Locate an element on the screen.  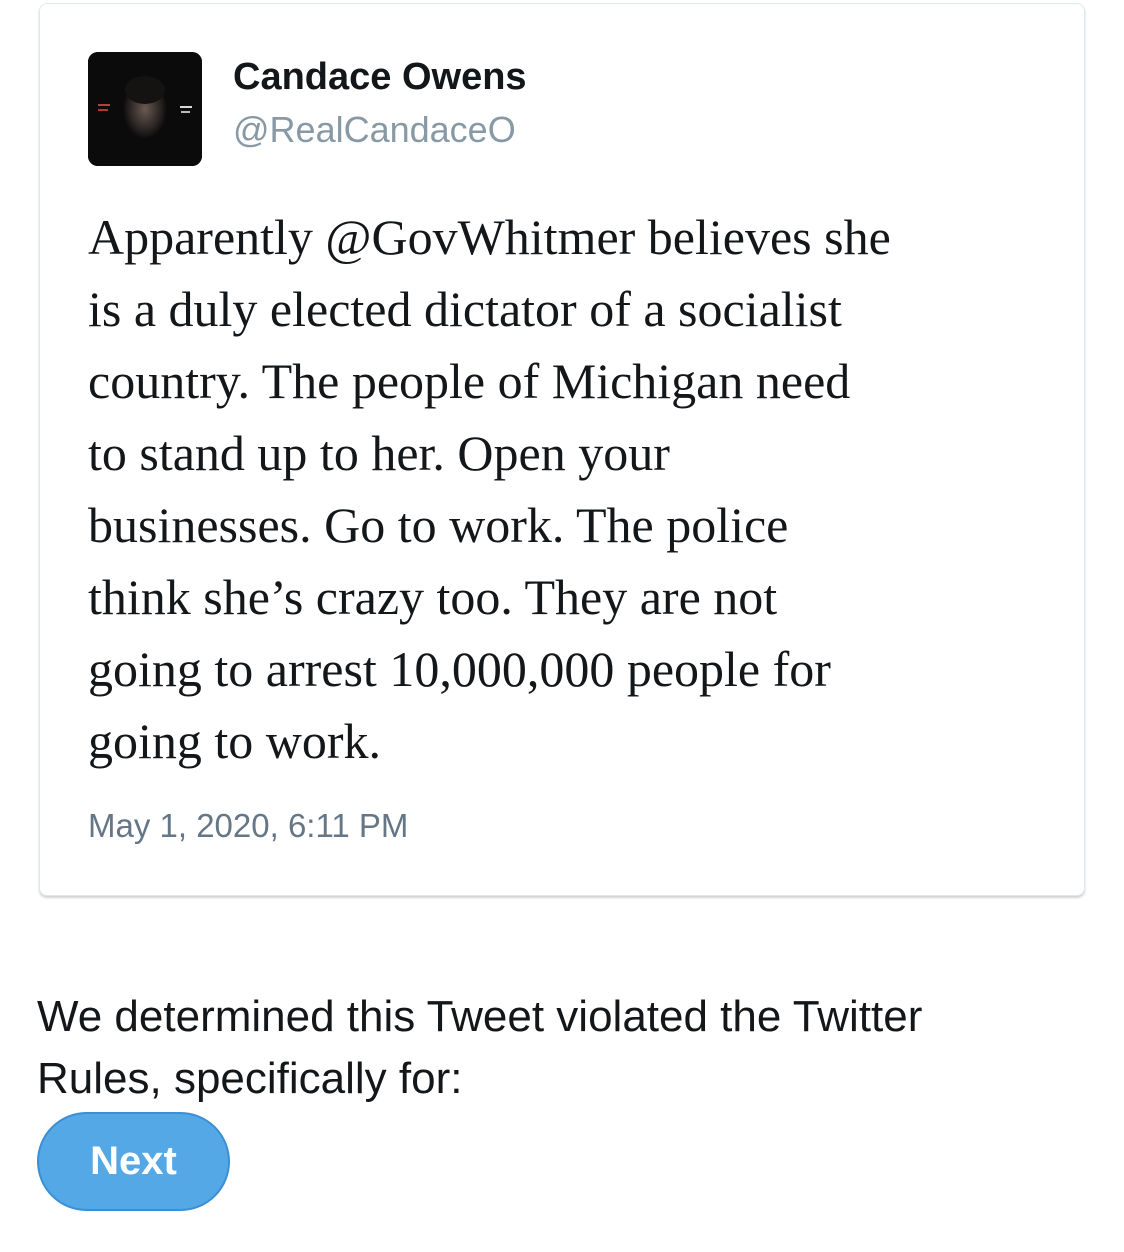
tweet-text-line: going to arrest 10,000,000 people for is located at coordinates (459, 669).